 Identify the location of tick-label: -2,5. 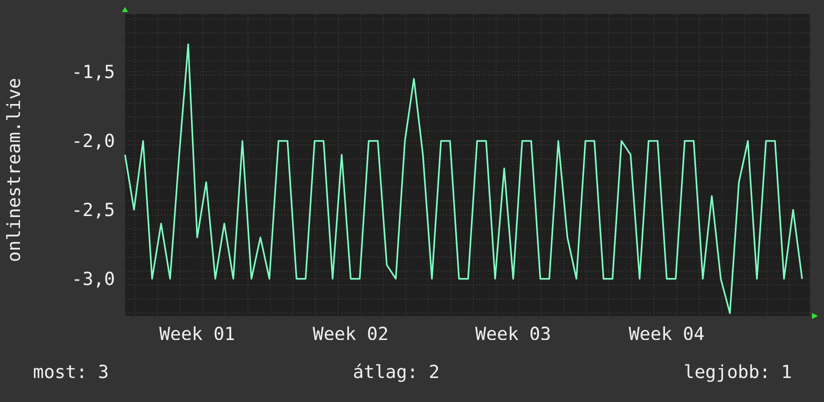
(93, 210).